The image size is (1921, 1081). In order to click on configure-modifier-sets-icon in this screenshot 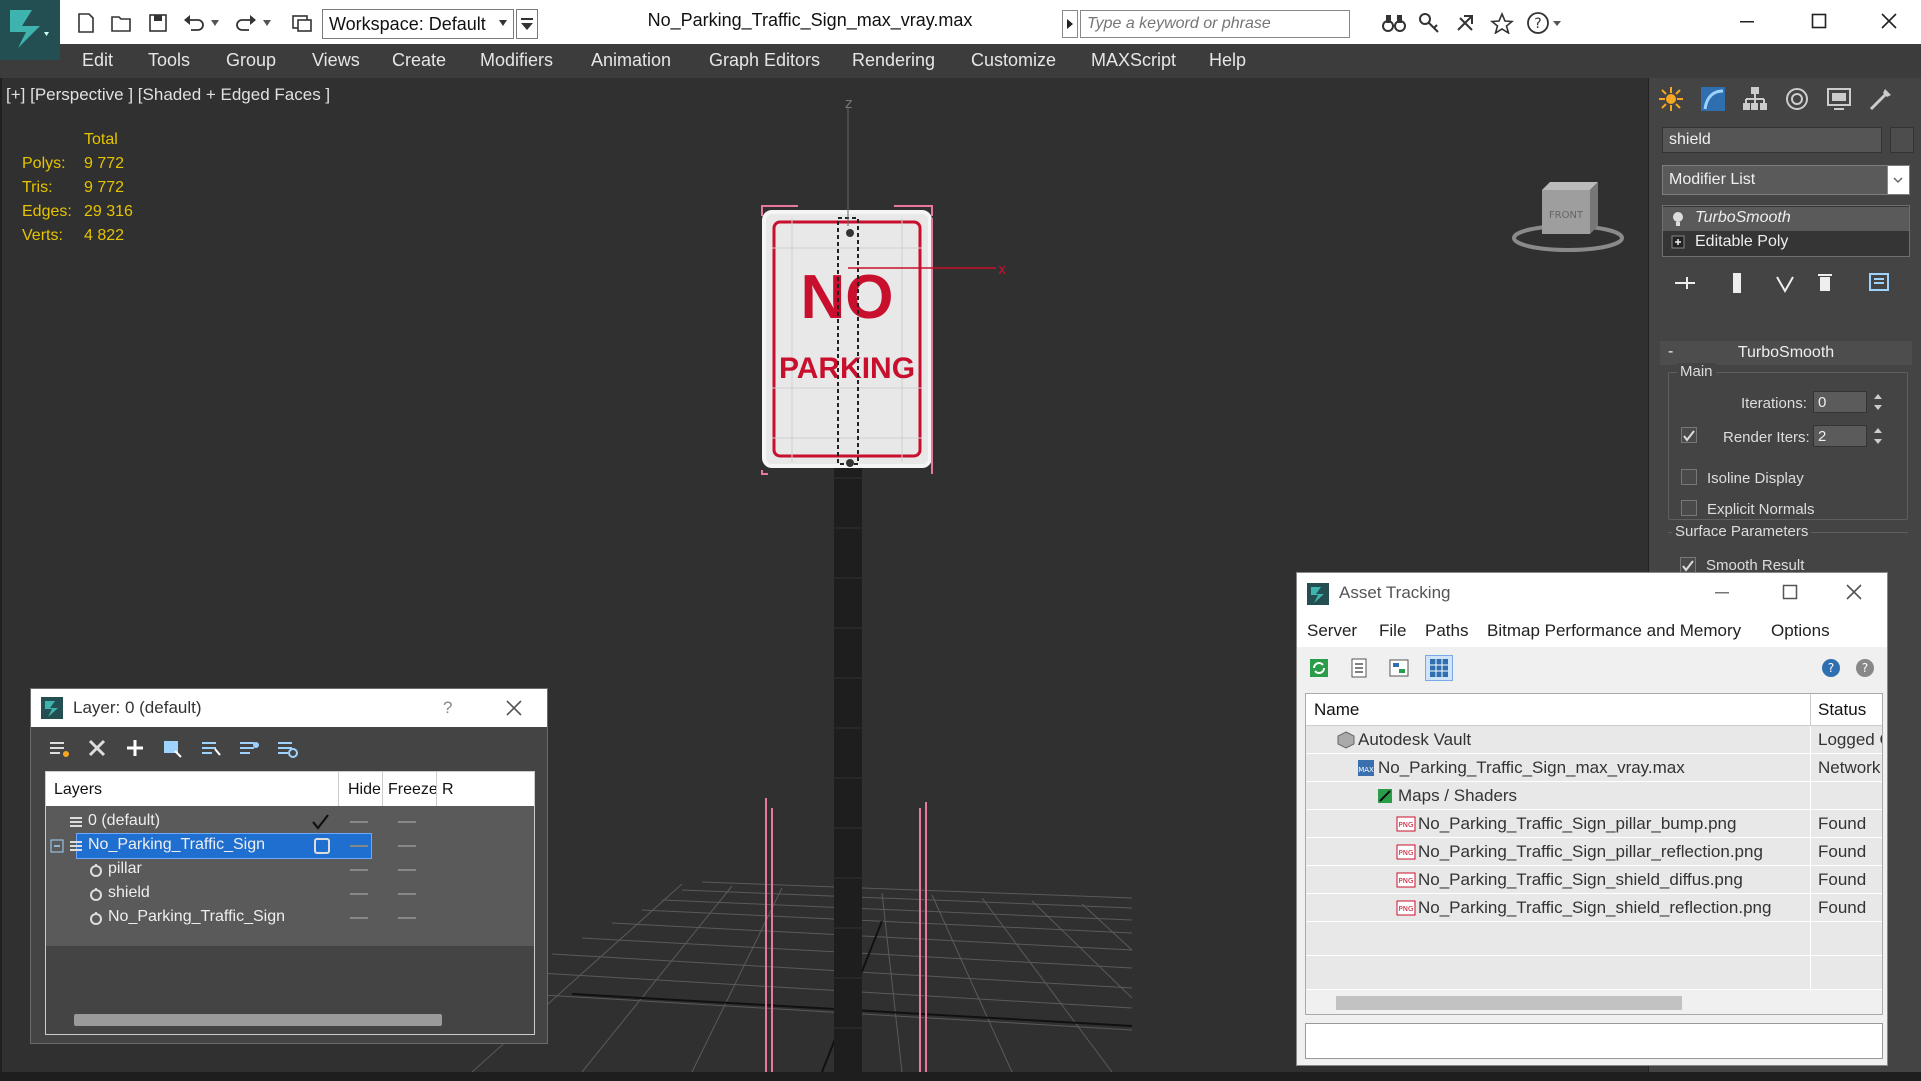, I will do `click(1881, 283)`.